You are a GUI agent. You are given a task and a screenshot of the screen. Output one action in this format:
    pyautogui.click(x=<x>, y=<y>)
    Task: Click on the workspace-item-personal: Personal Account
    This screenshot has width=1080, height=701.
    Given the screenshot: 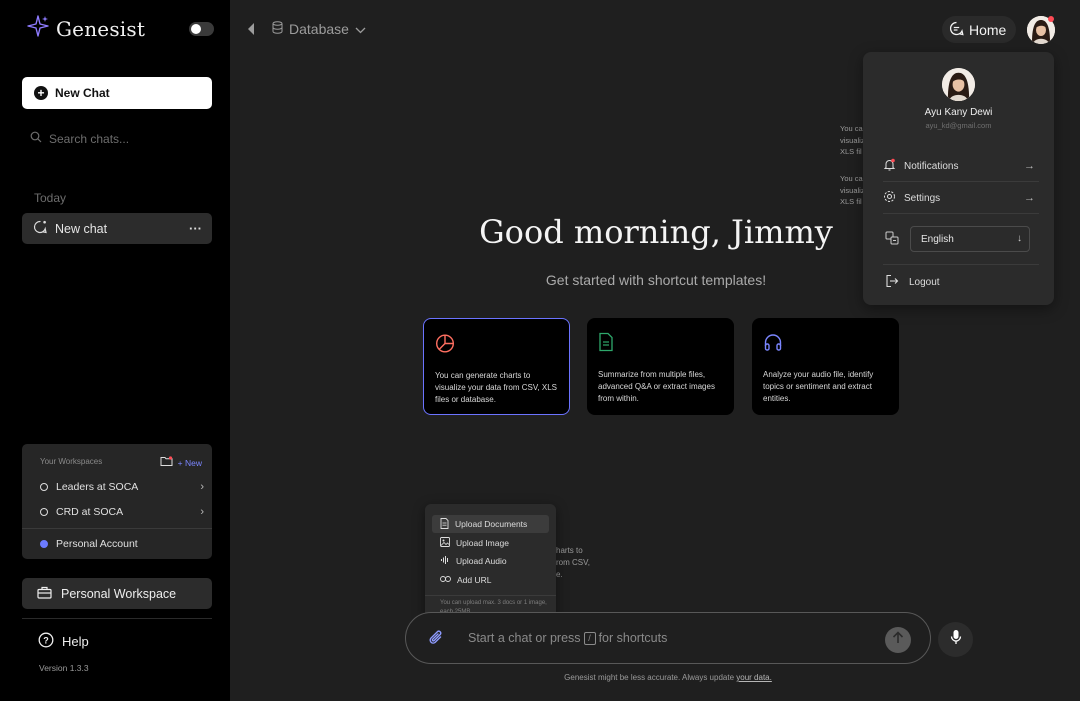 What is the action you would take?
    pyautogui.click(x=122, y=544)
    